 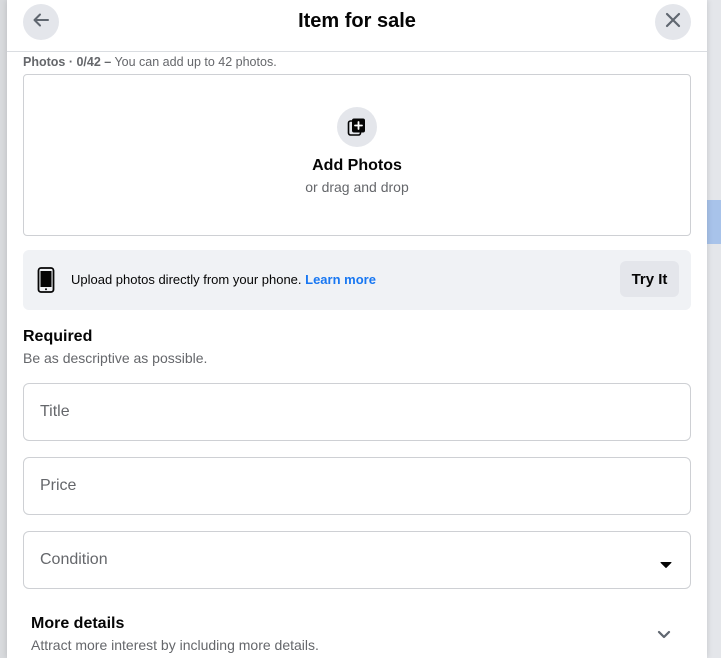 What do you see at coordinates (58, 336) in the screenshot?
I see `required-section-title: Required` at bounding box center [58, 336].